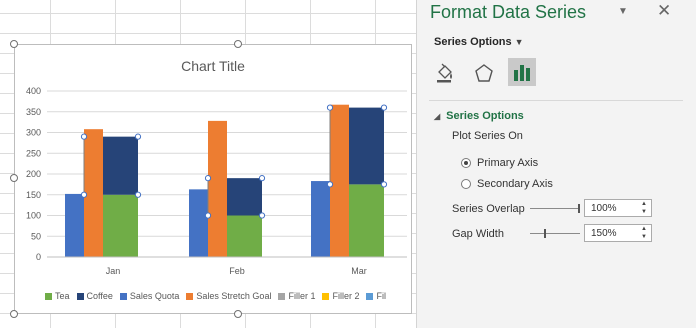 The width and height of the screenshot is (696, 328). What do you see at coordinates (33, 195) in the screenshot?
I see `y-tick-label: 150` at bounding box center [33, 195].